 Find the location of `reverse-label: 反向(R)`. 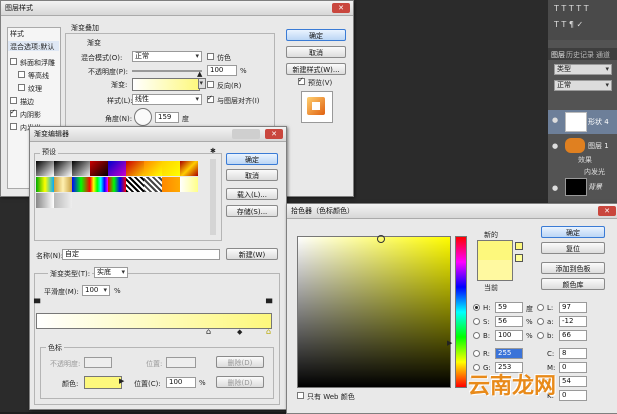

reverse-label: 反向(R) is located at coordinates (229, 86).